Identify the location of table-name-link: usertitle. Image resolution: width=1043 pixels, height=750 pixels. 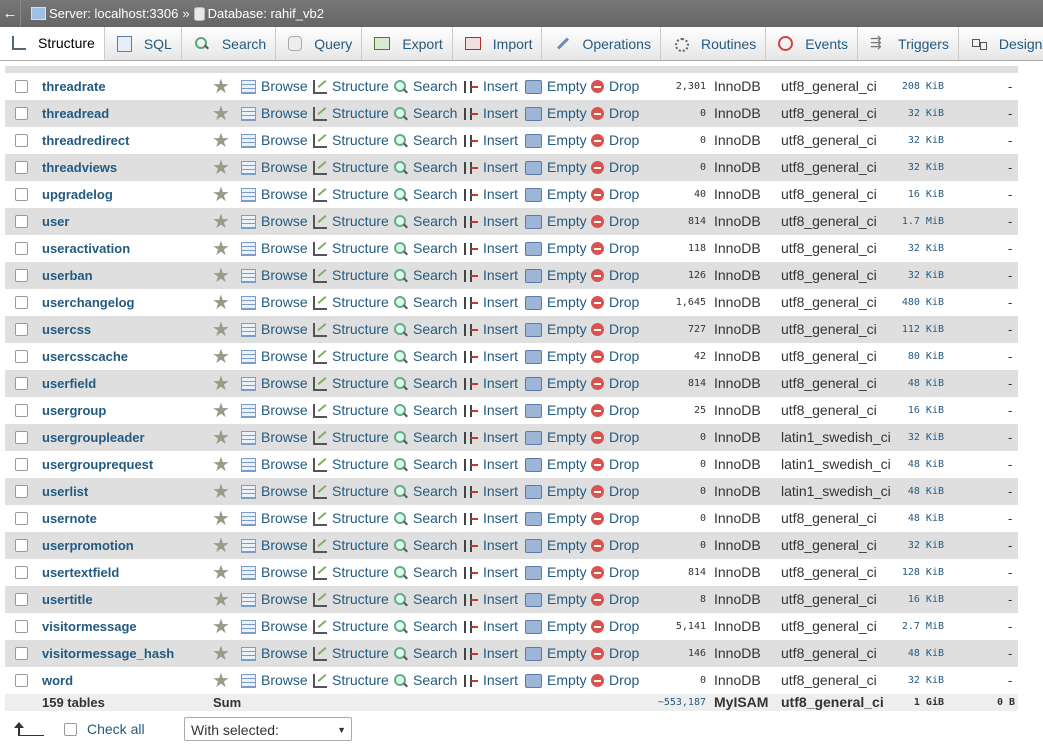
(67, 599).